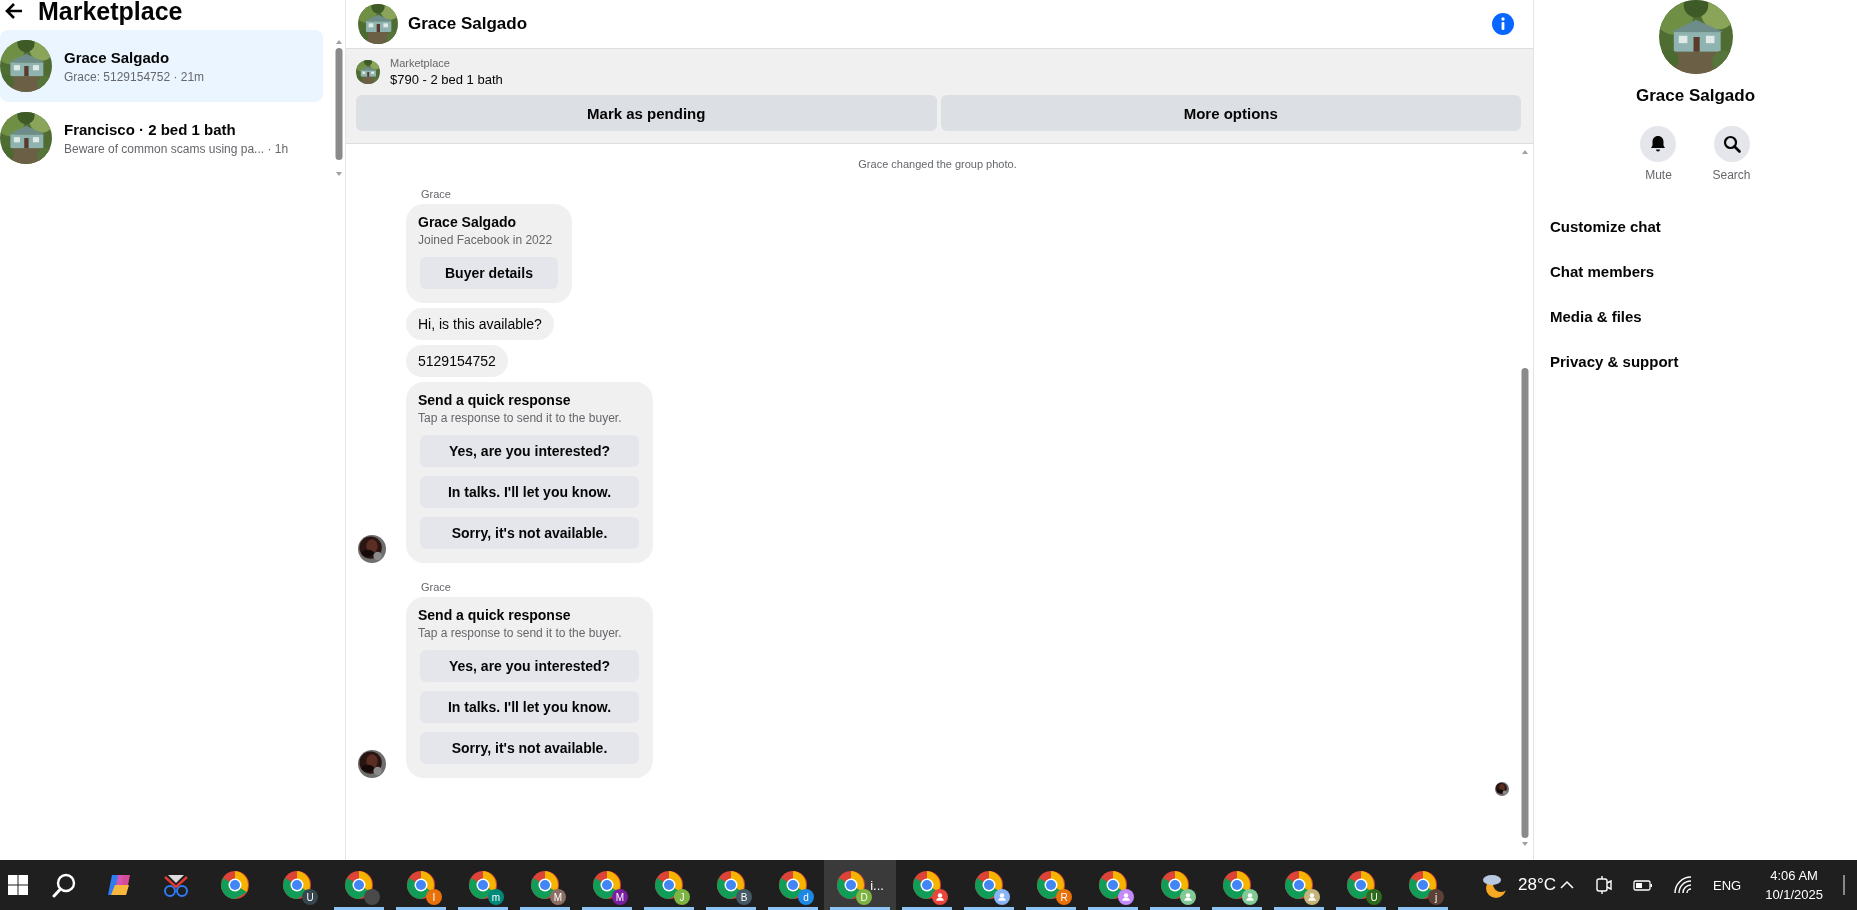  What do you see at coordinates (150, 129) in the screenshot?
I see `conversation-name: Francisco · 2 bed 1 bath` at bounding box center [150, 129].